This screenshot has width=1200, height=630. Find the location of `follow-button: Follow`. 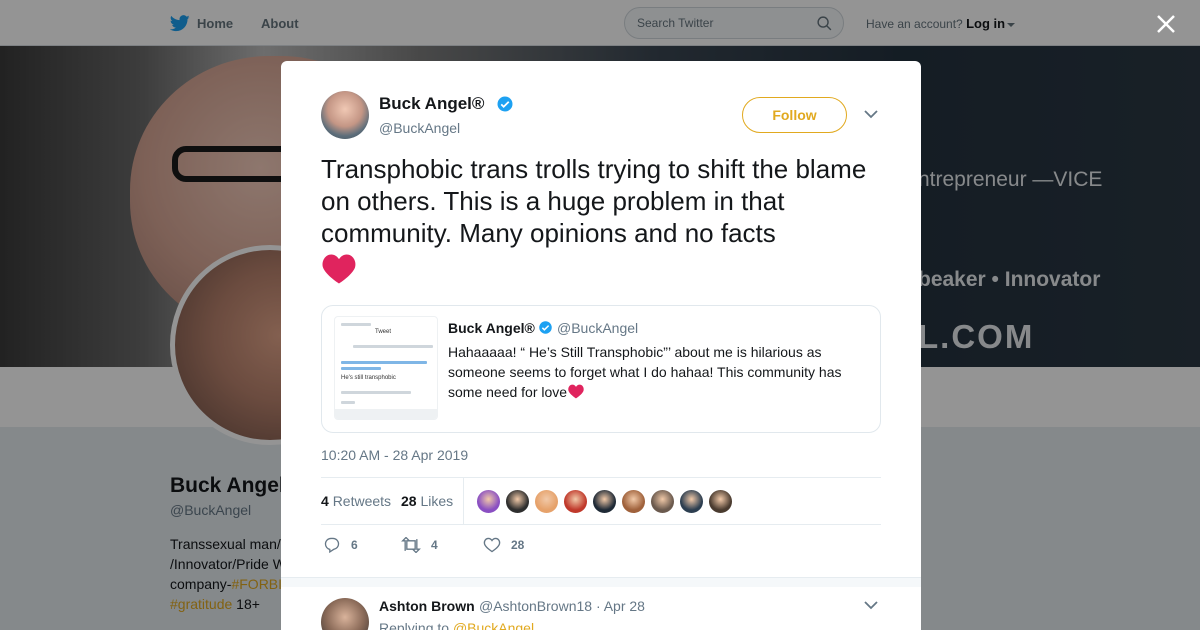

follow-button: Follow is located at coordinates (794, 115).